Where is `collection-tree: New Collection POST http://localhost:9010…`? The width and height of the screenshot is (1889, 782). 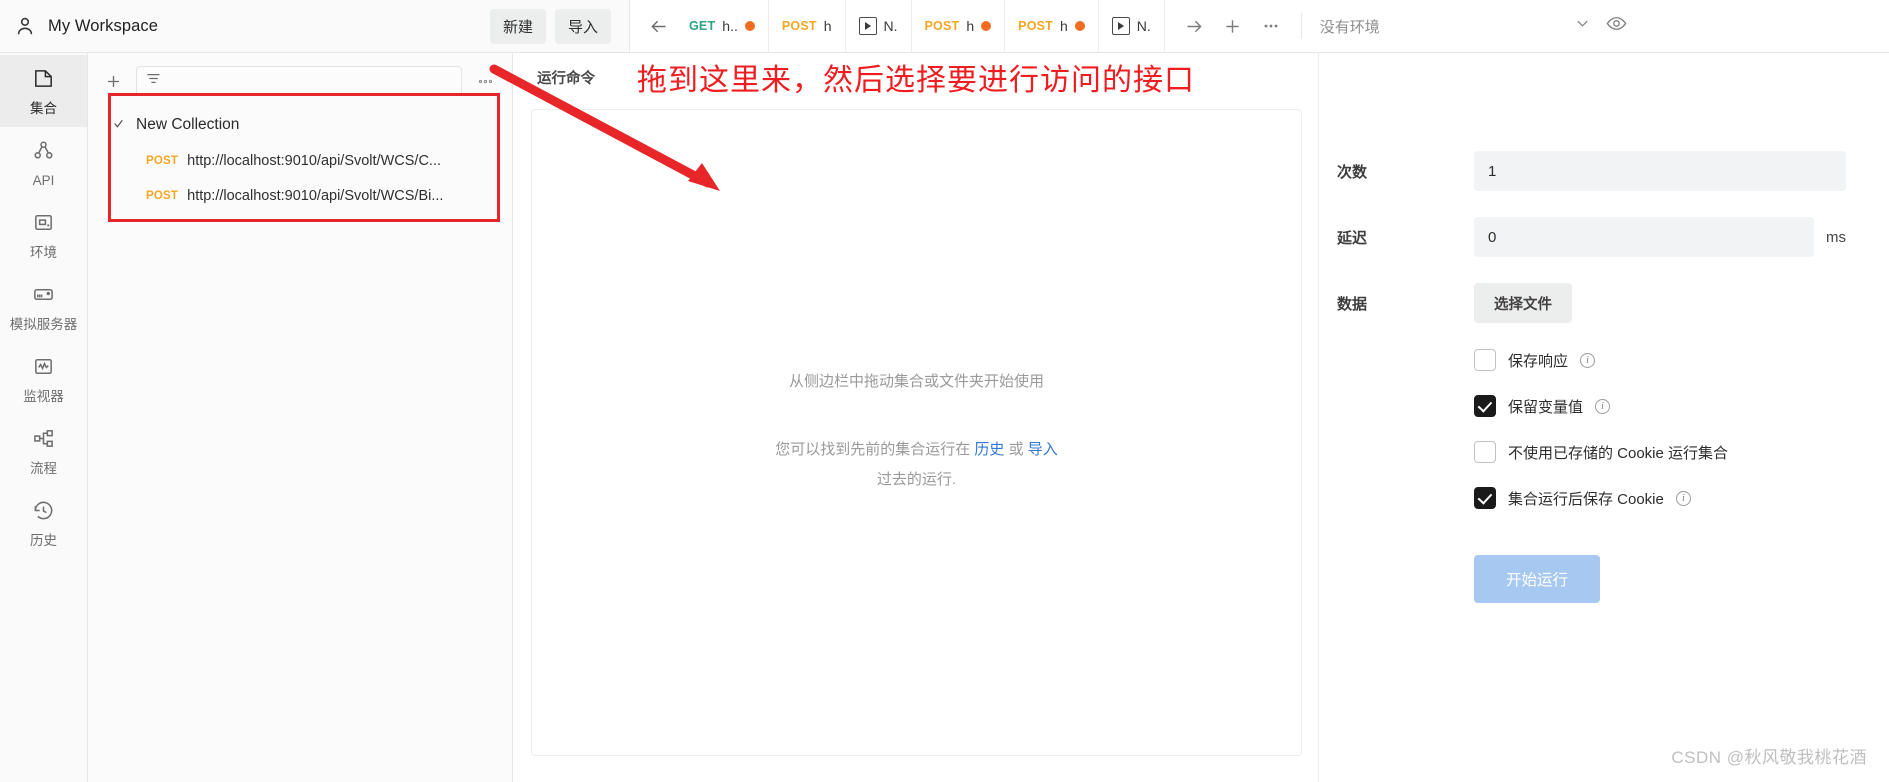 collection-tree: New Collection POST http://localhost:9010… is located at coordinates (300, 158).